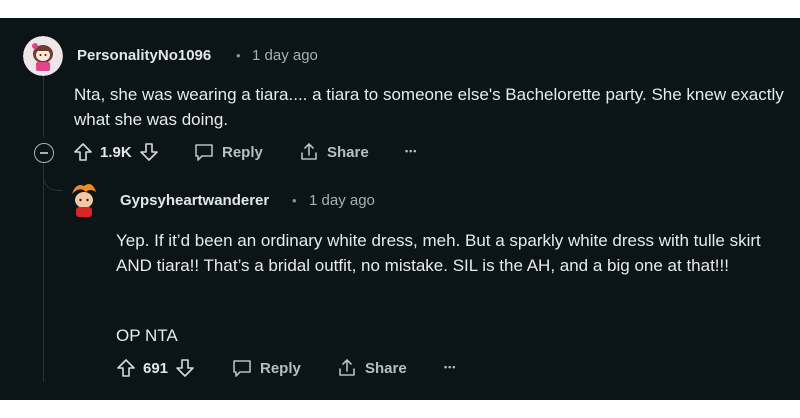  Describe the element at coordinates (44, 153) in the screenshot. I see `collapse-thread-button` at that location.